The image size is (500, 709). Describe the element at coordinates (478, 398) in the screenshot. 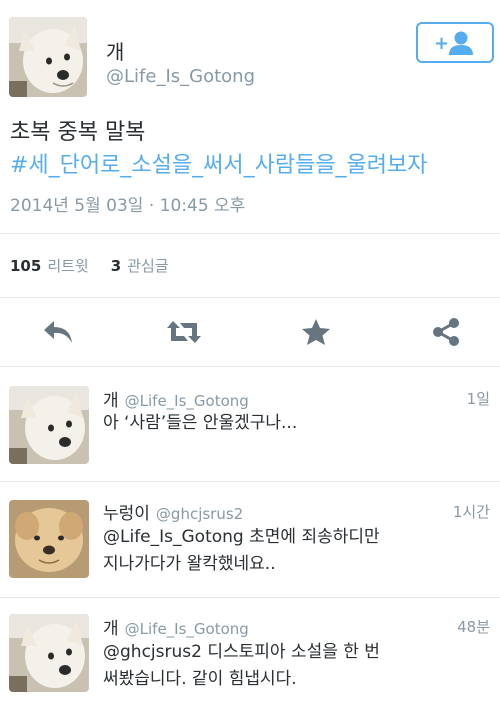

I see `reply-time: 1일` at that location.